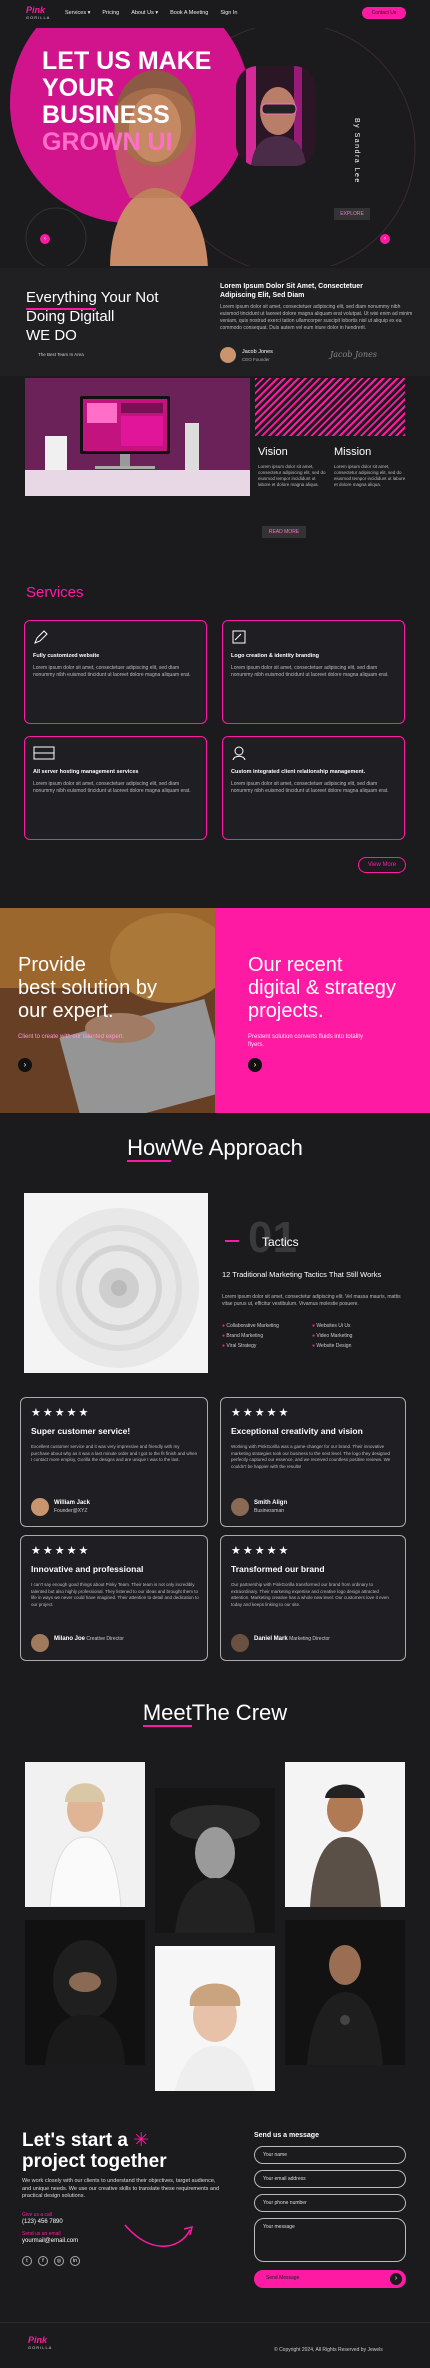 This screenshot has height=2368, width=430. What do you see at coordinates (149, 1148) in the screenshot?
I see `approach-title-a: How` at bounding box center [149, 1148].